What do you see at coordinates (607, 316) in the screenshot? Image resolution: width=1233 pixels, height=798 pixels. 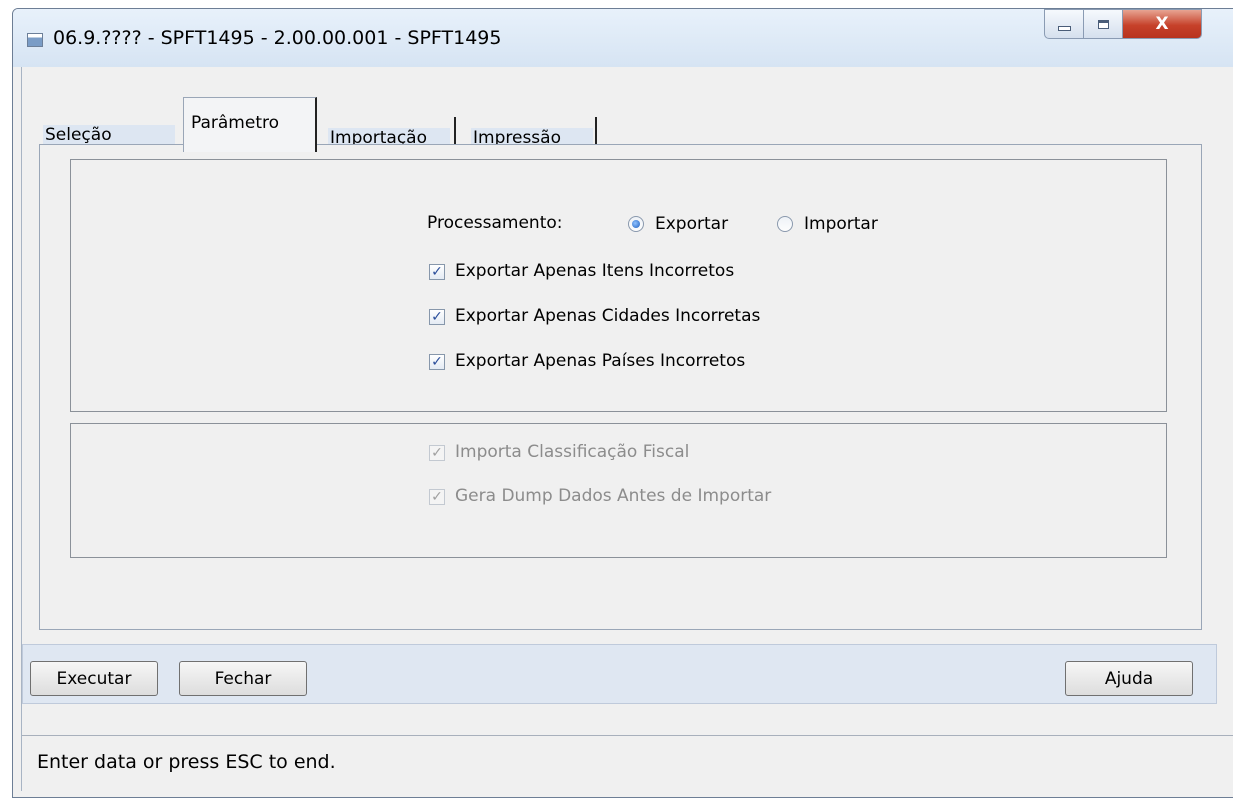 I see `checkbox-exportar-cidades-label: Exportar Apenas Cidades Incorretas` at bounding box center [607, 316].